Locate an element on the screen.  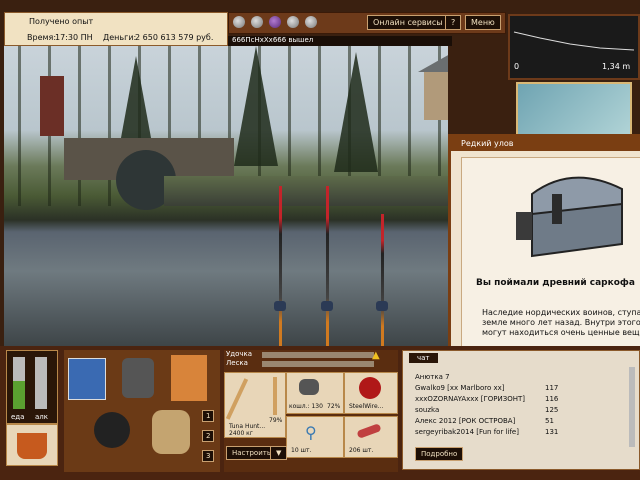
line-tension-bar is located at coordinates (318, 364).